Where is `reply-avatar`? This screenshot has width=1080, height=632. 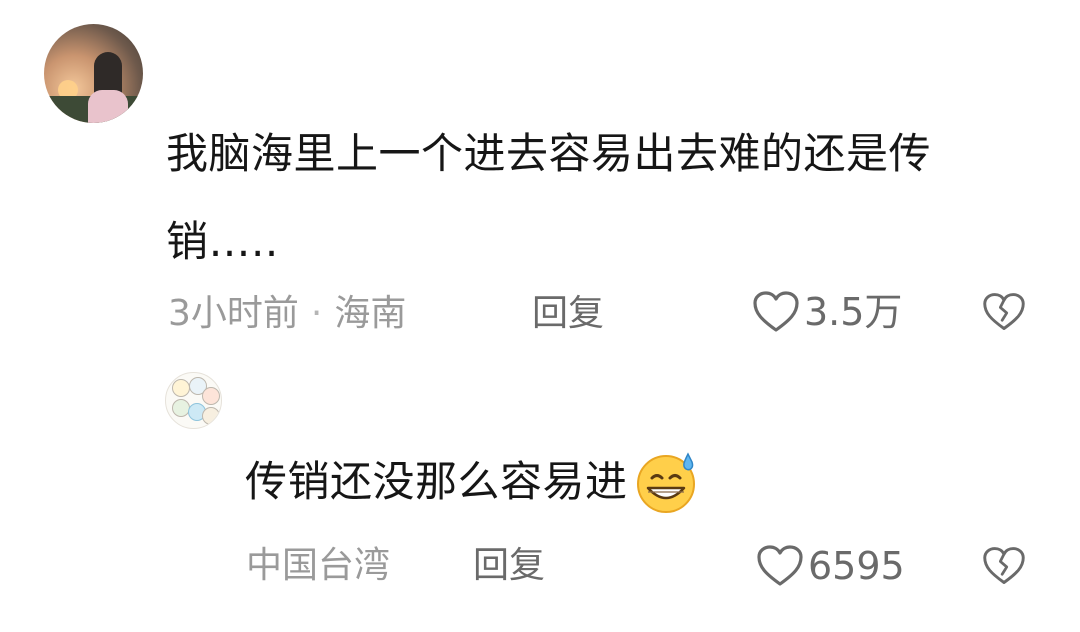
reply-avatar is located at coordinates (193, 400).